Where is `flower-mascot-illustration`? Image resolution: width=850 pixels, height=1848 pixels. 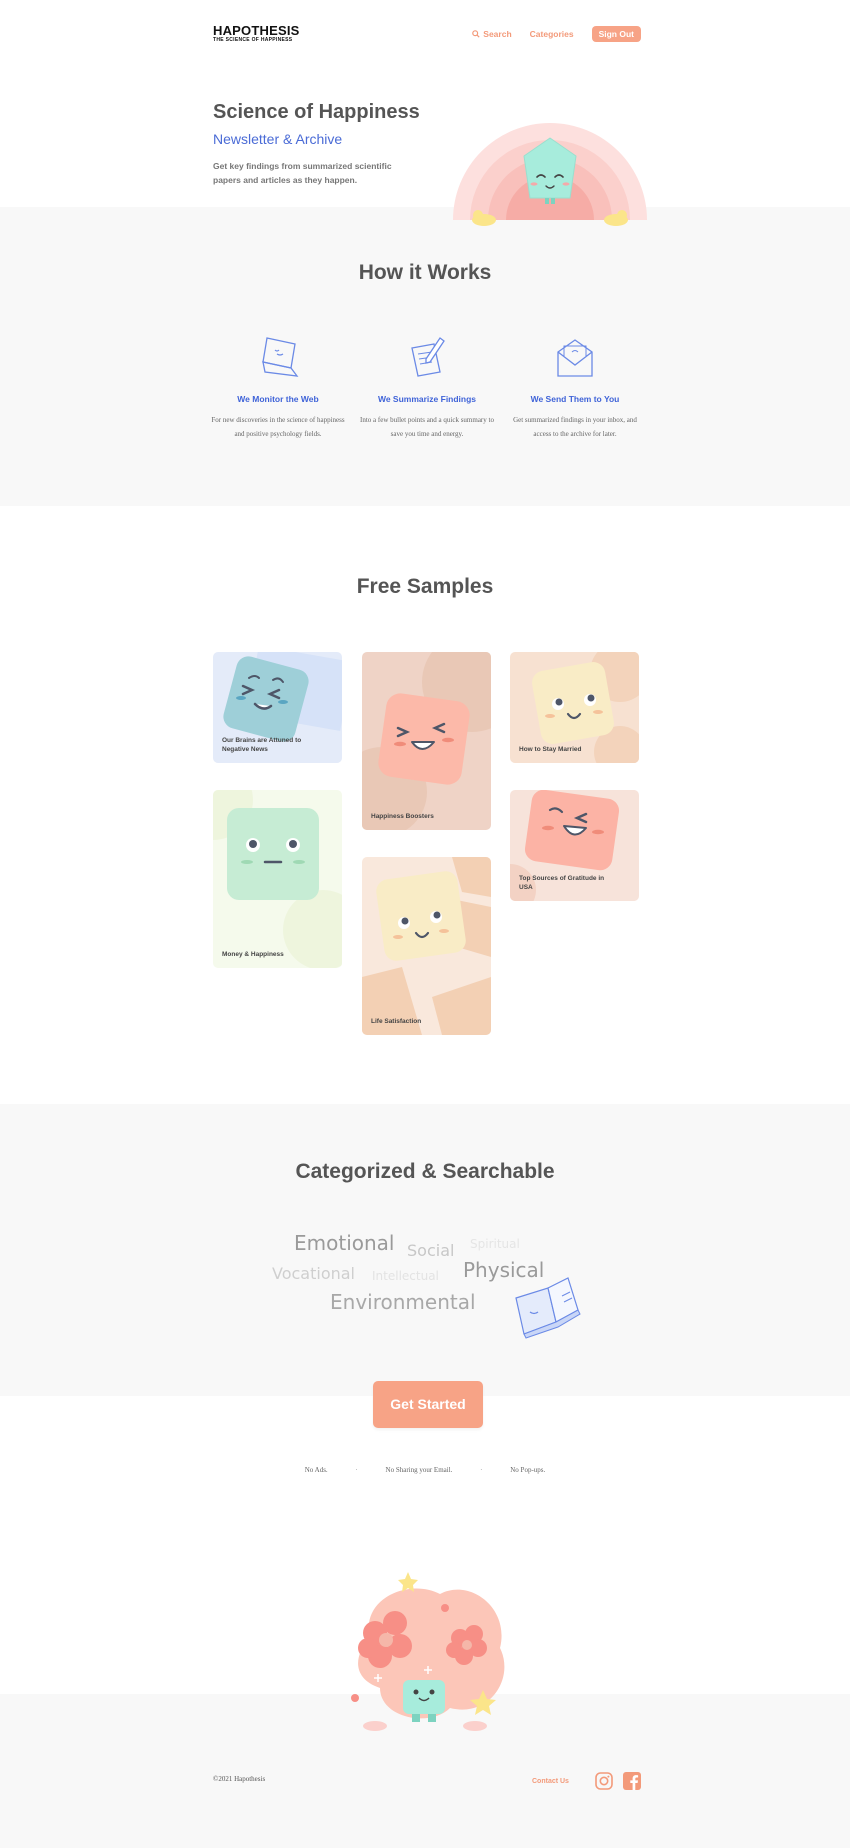
flower-mascot-illustration is located at coordinates (428, 1651).